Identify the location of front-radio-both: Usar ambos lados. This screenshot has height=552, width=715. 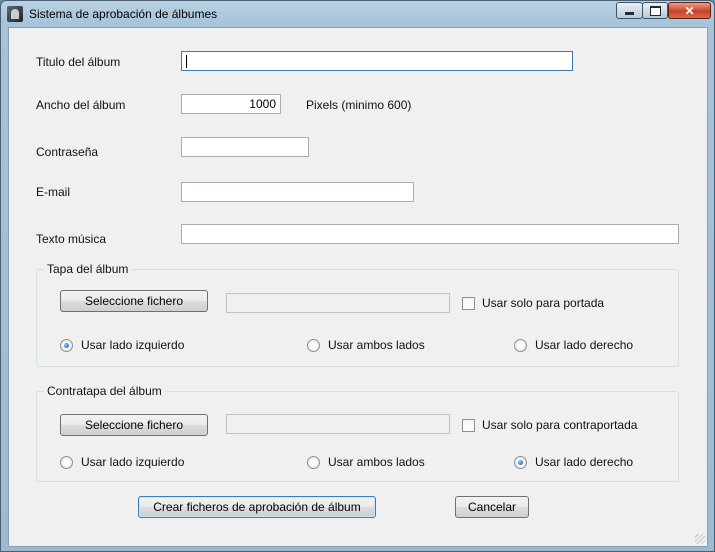
(366, 345).